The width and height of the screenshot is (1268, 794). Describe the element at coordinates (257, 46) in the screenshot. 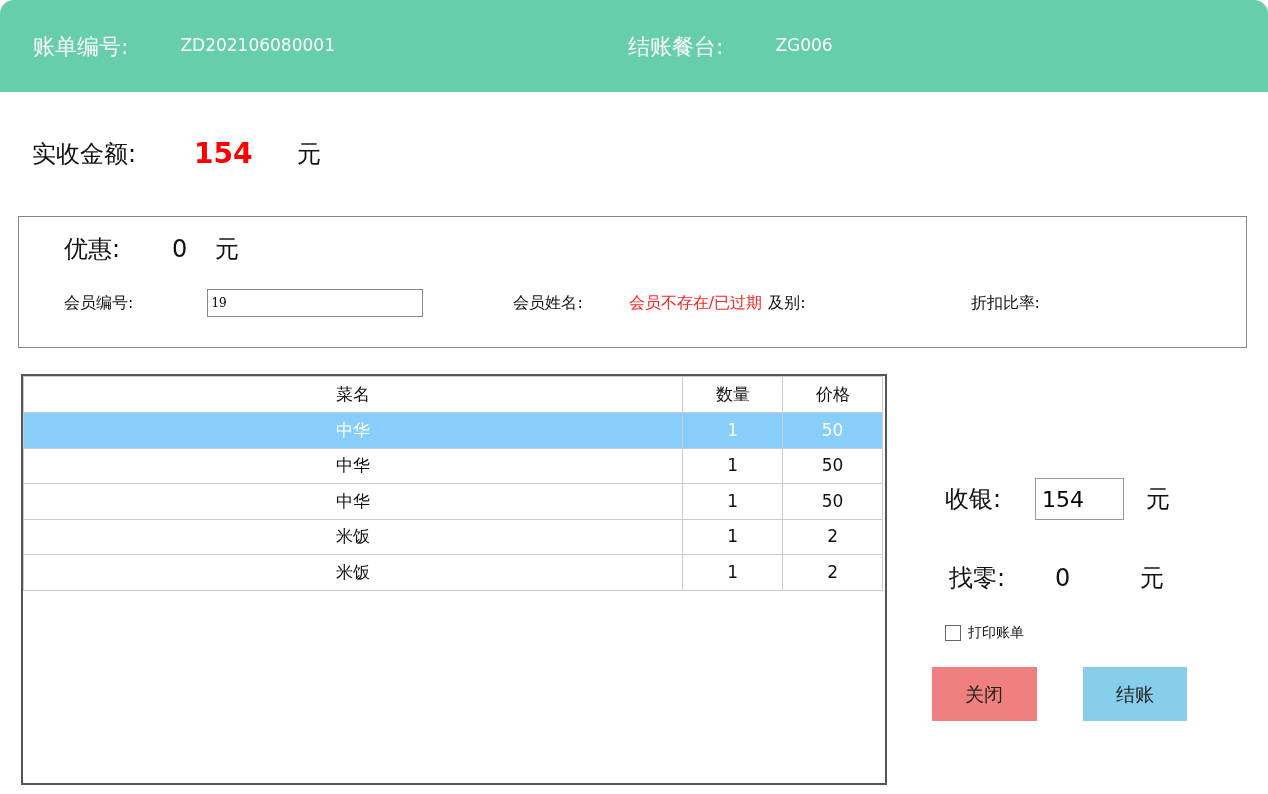

I see `bill-number: ZD202106080001` at that location.